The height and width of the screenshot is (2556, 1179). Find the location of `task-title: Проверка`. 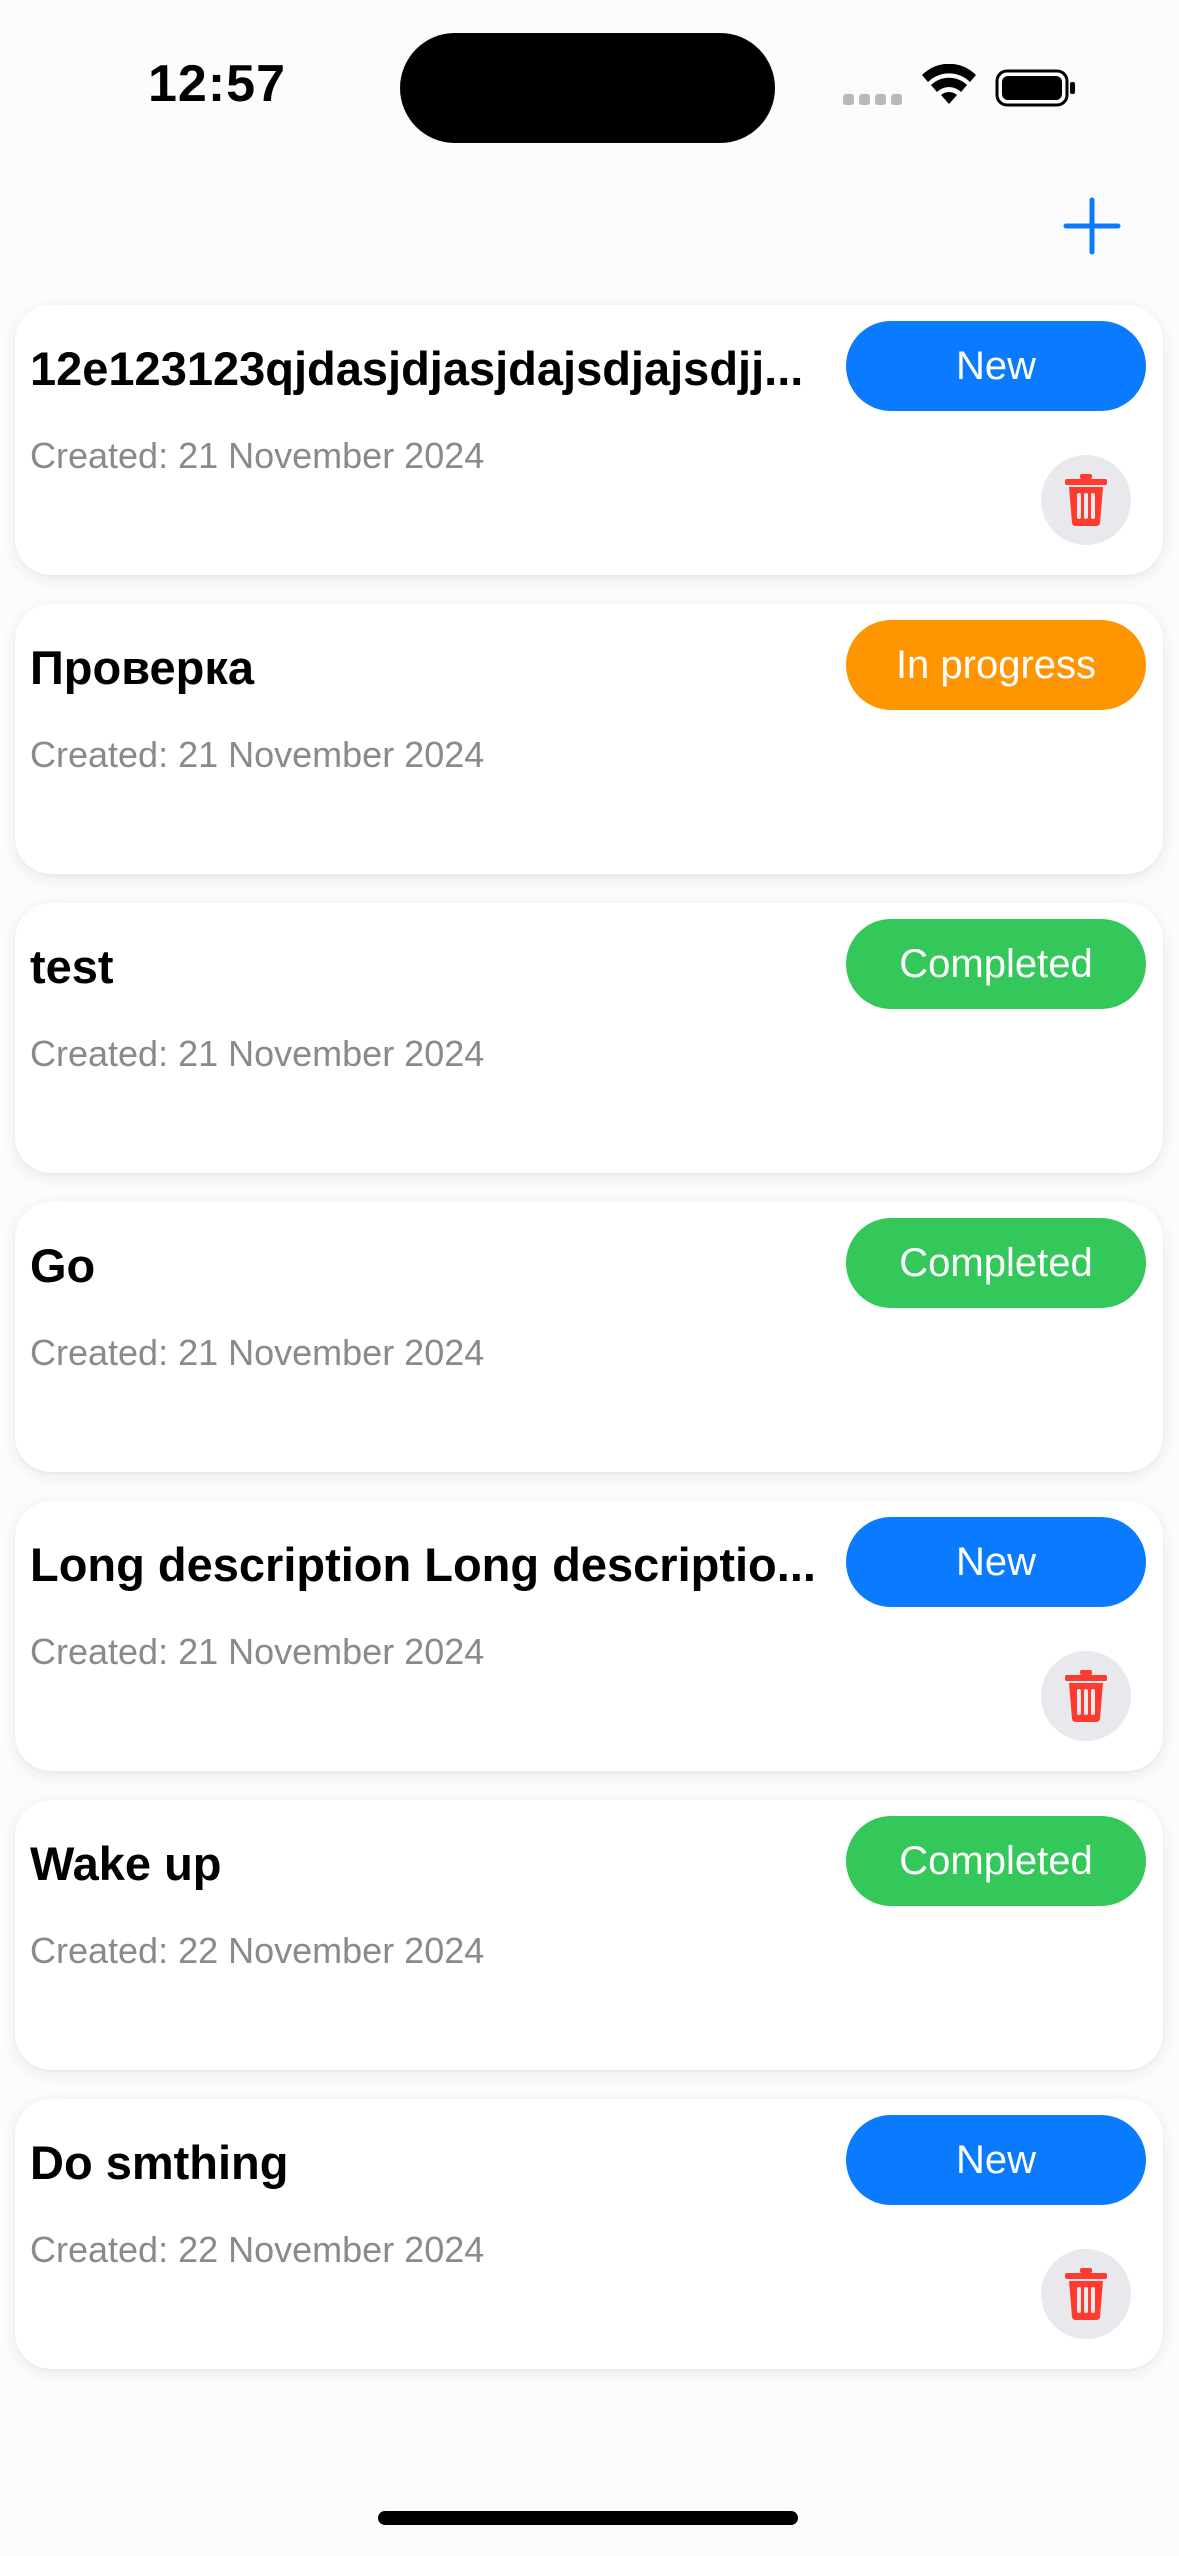

task-title: Проверка is located at coordinates (142, 667).